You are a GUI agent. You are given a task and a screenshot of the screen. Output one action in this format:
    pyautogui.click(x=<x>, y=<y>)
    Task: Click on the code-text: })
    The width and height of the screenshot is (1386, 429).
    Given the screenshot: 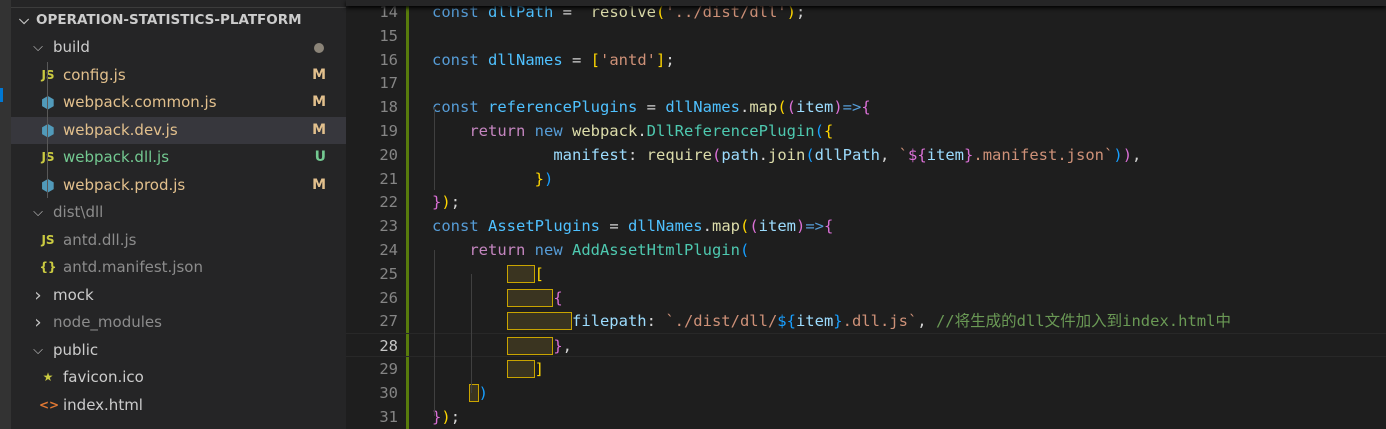 What is the action you would take?
    pyautogui.click(x=493, y=179)
    